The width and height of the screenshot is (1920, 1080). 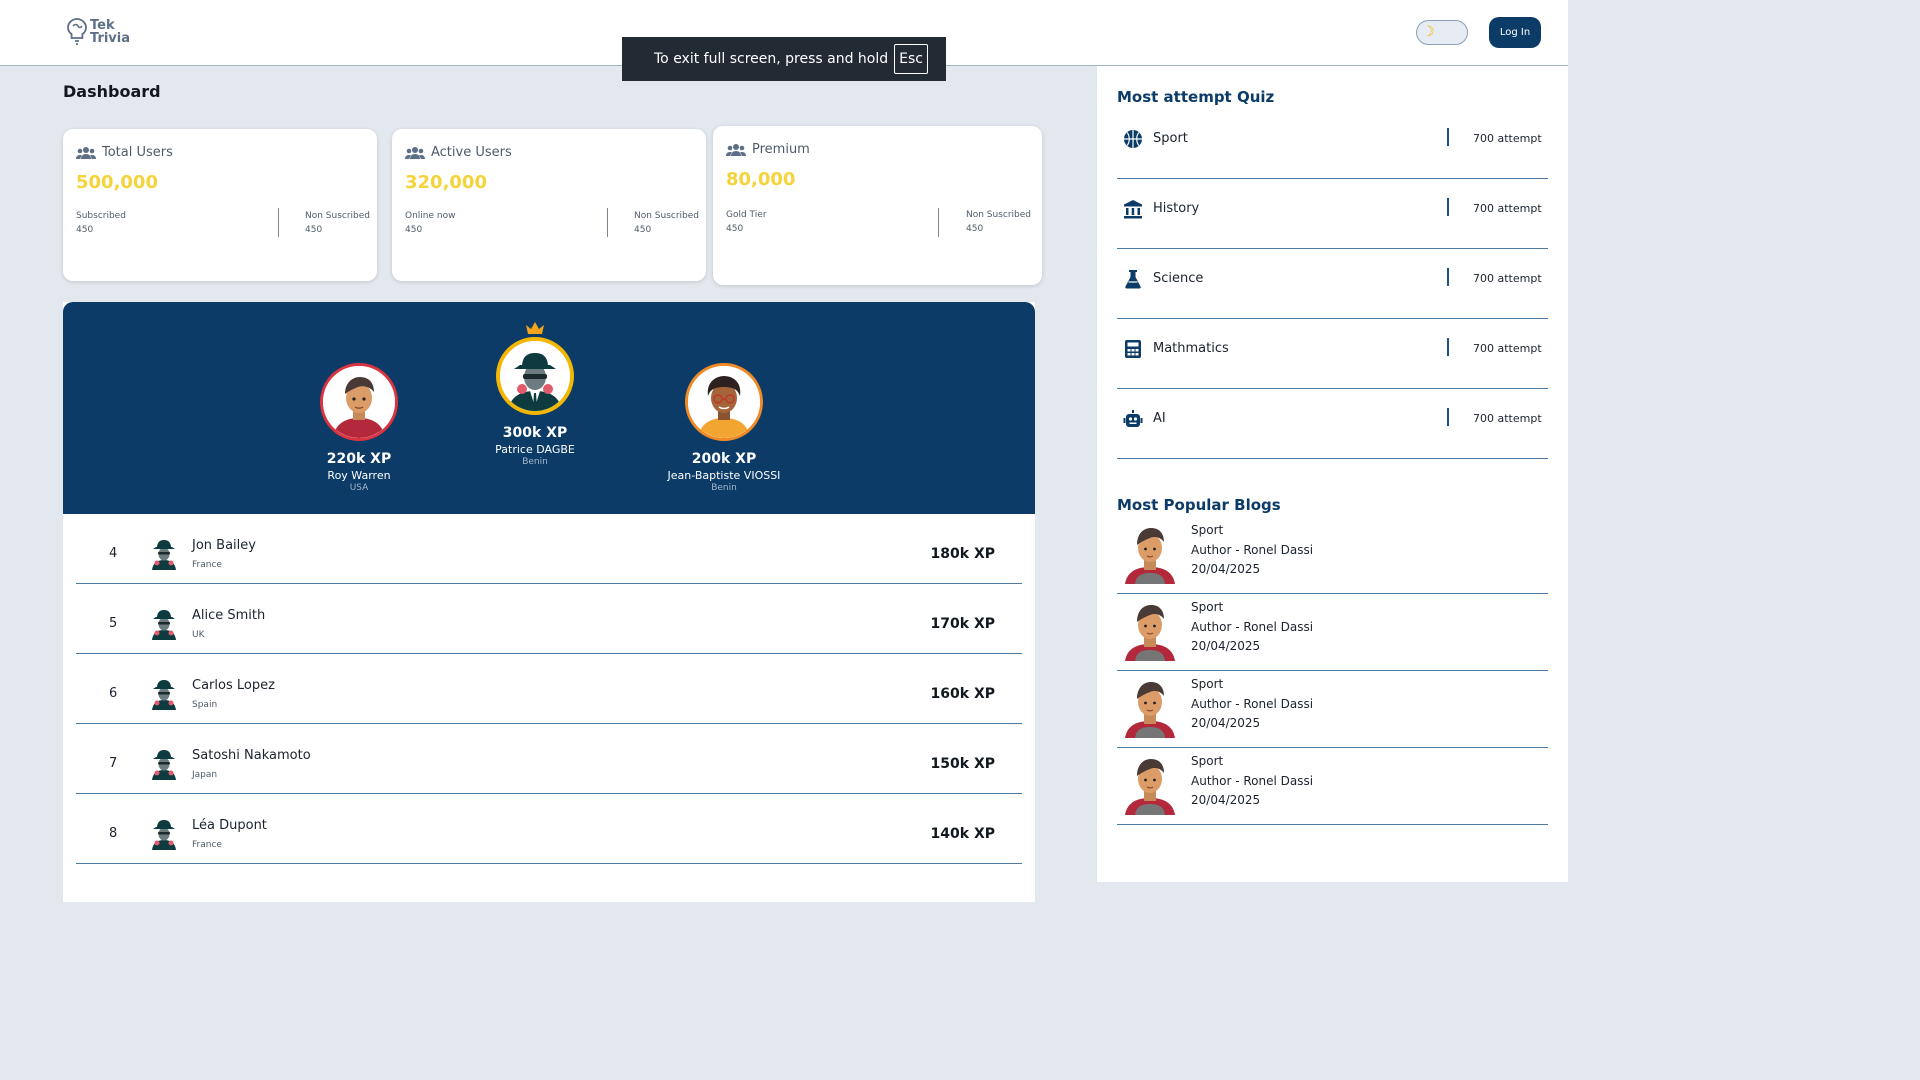 What do you see at coordinates (1332, 214) in the screenshot?
I see `quiz-item-history: History 700 attempt` at bounding box center [1332, 214].